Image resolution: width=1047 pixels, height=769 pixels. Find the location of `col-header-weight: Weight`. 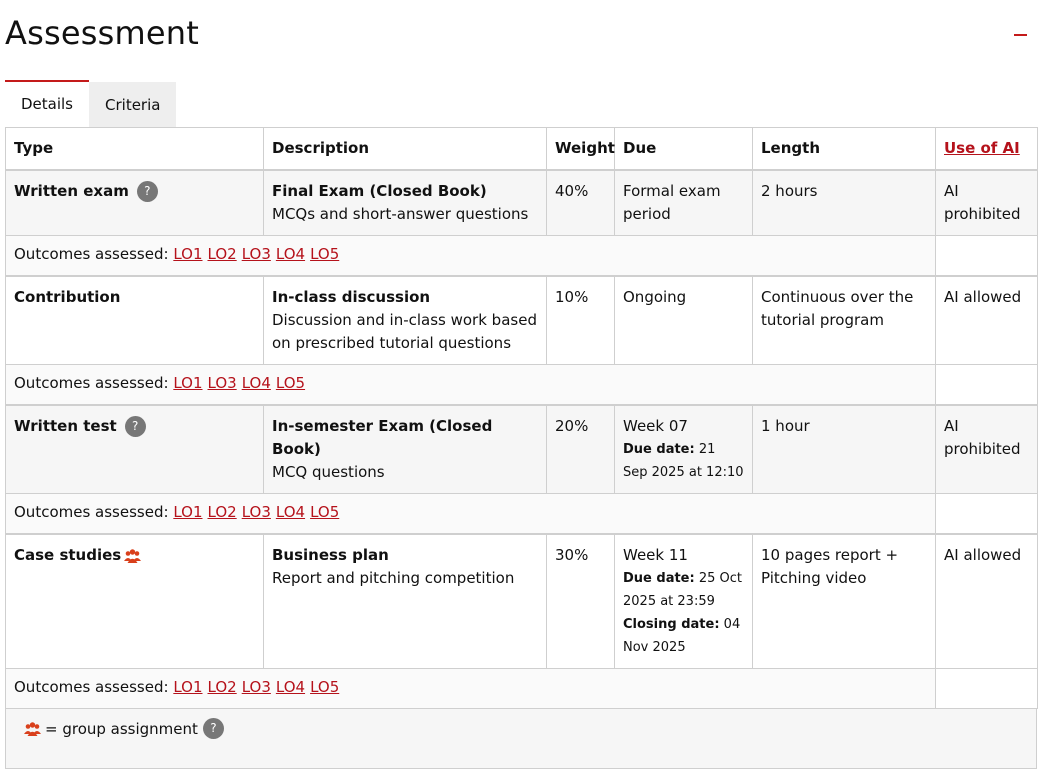

col-header-weight: Weight is located at coordinates (580, 149).